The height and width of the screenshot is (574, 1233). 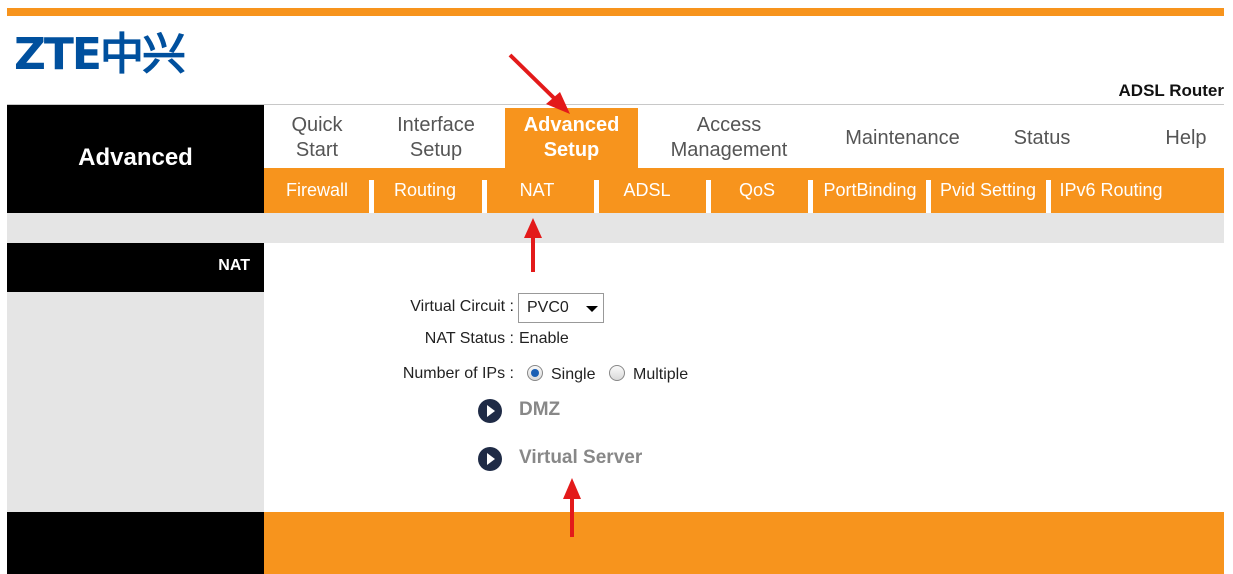 What do you see at coordinates (572, 507) in the screenshot?
I see `annotation-arrow-virtual-server` at bounding box center [572, 507].